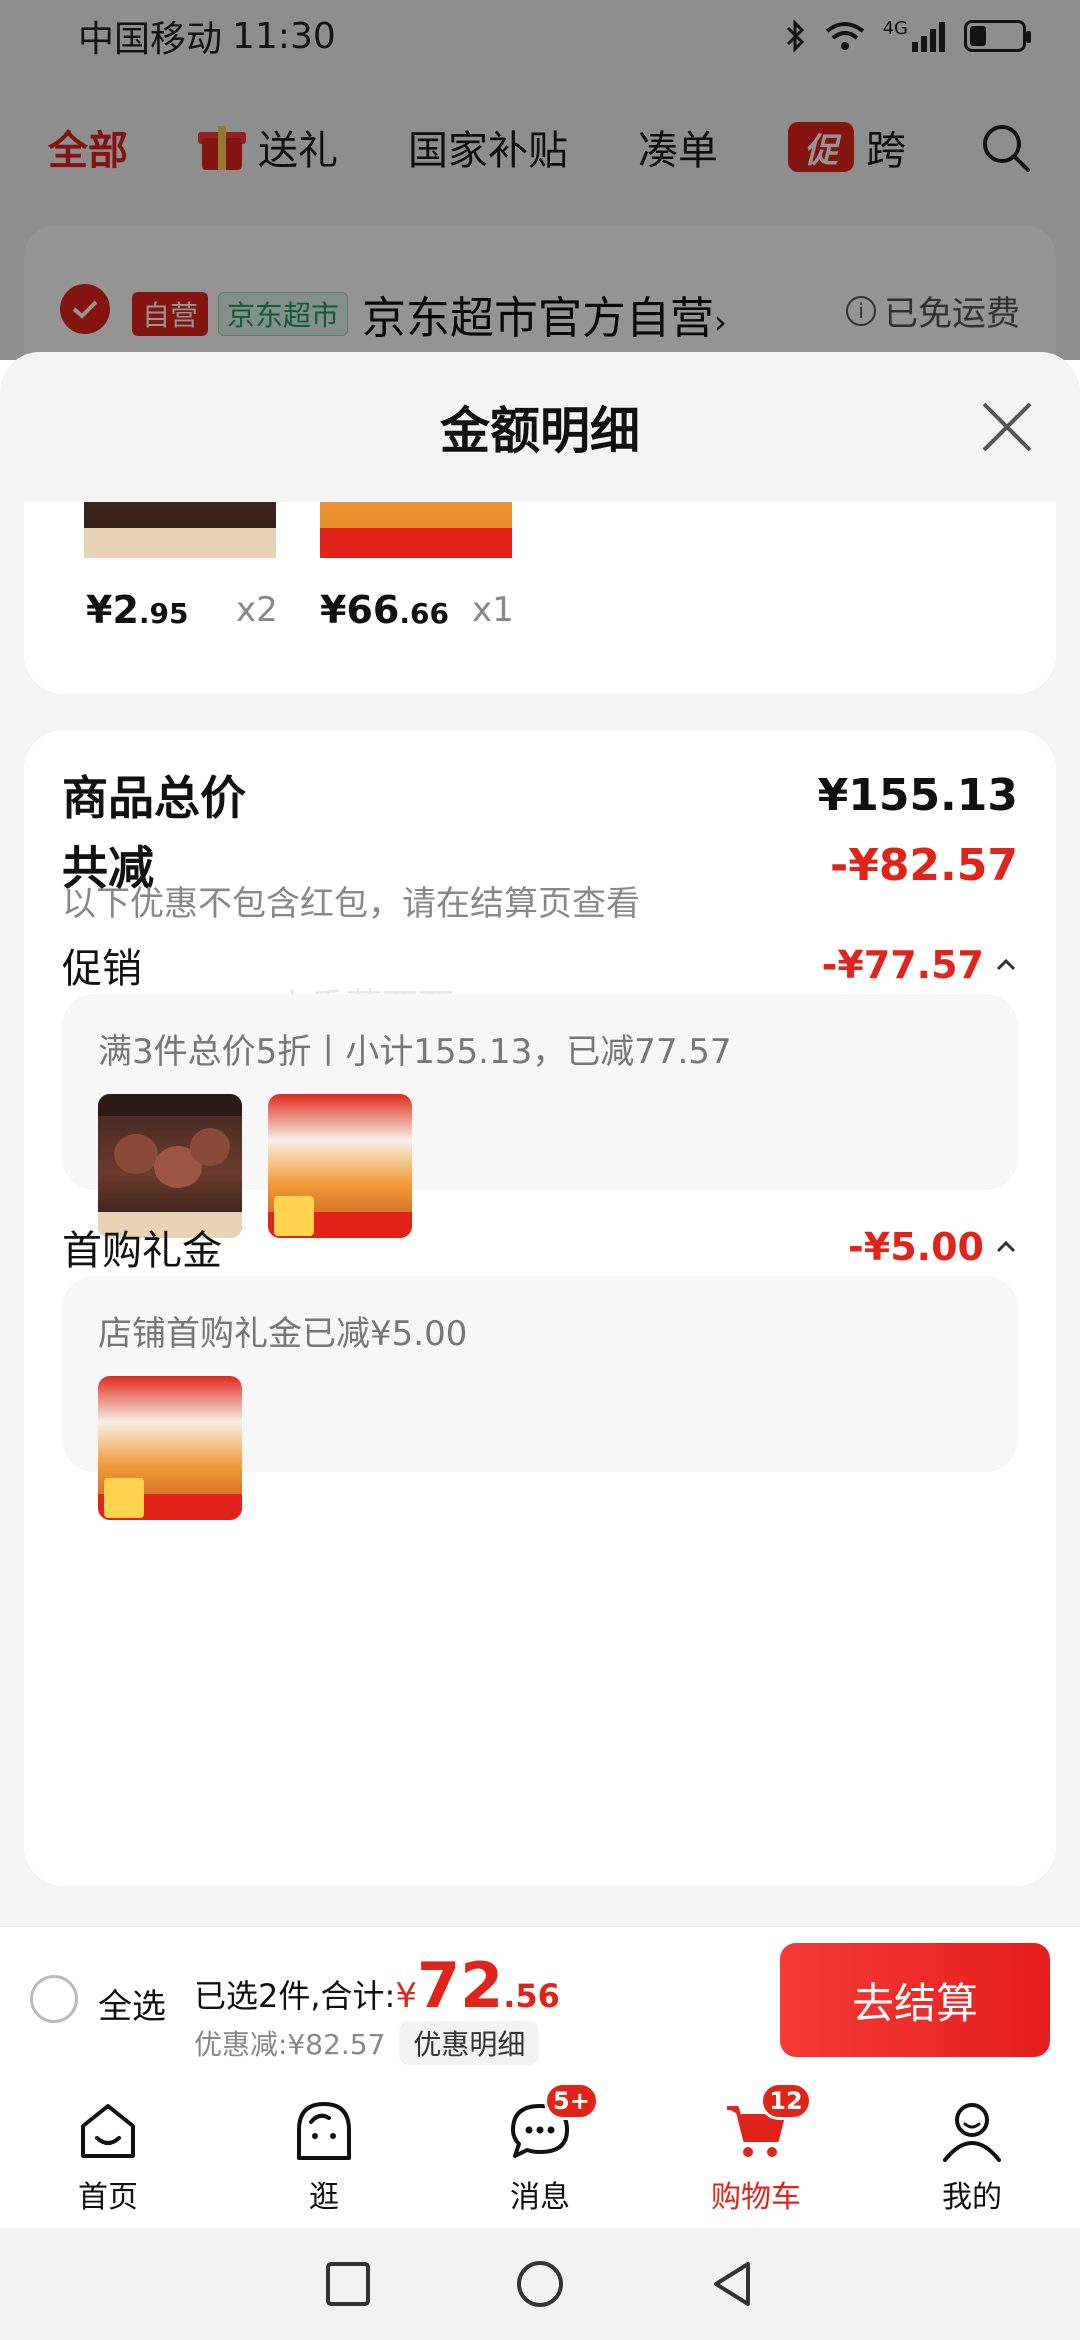 The height and width of the screenshot is (2340, 1080). I want to click on nav-messages: 消息 5+, so click(540, 2150).